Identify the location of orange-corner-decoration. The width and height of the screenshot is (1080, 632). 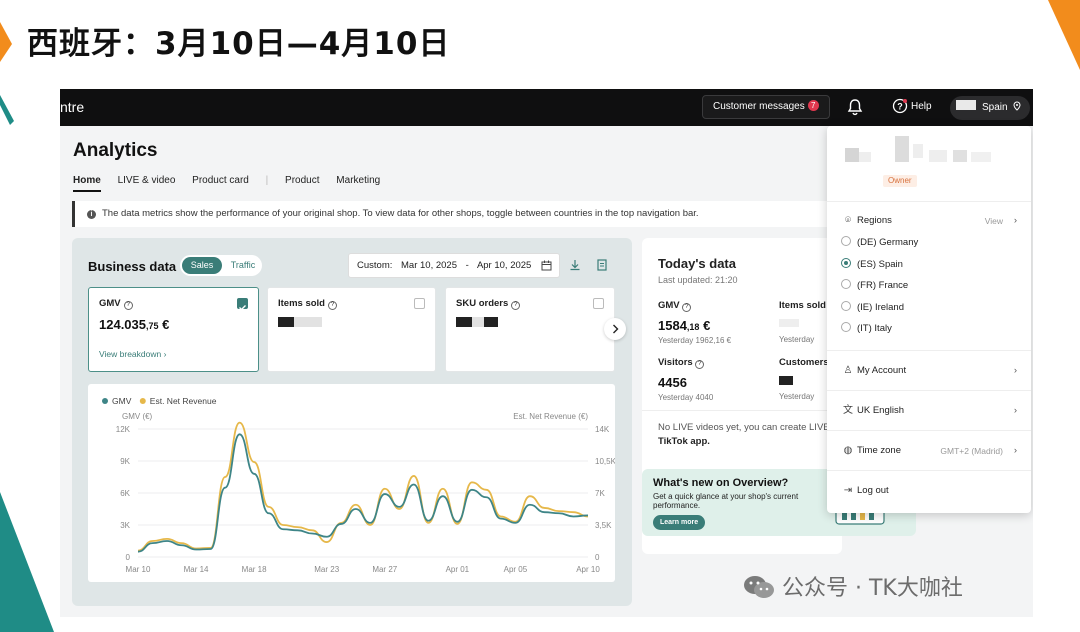
(1064, 35).